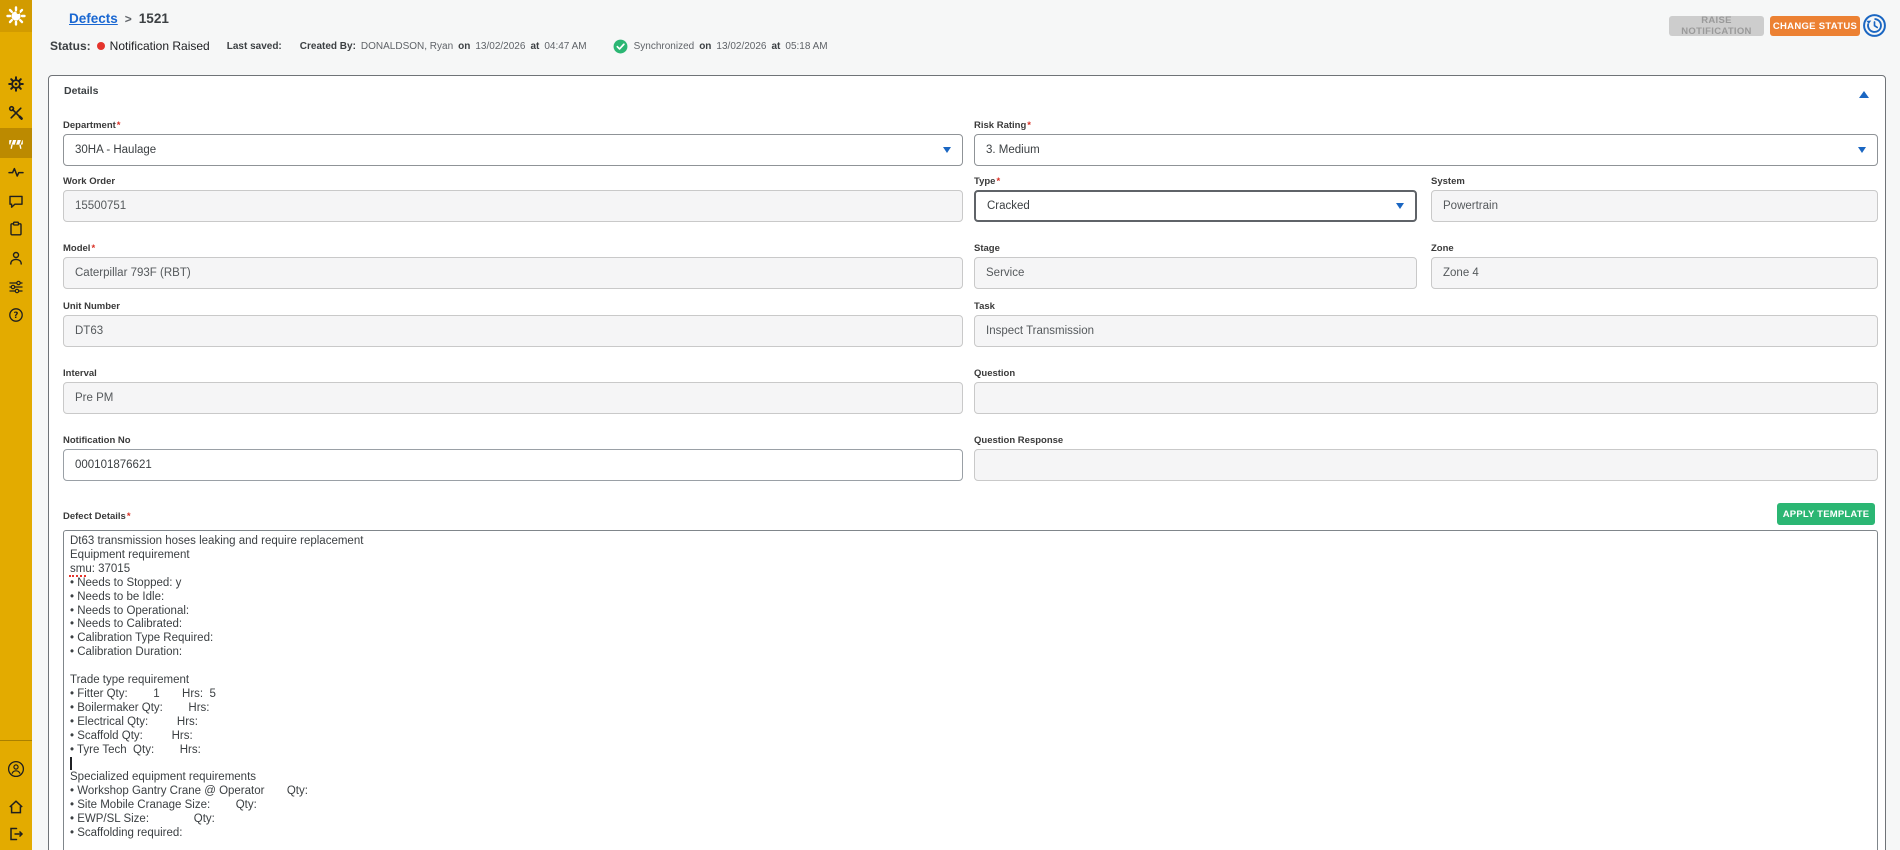  What do you see at coordinates (535, 46) in the screenshot?
I see `created-at-word: at` at bounding box center [535, 46].